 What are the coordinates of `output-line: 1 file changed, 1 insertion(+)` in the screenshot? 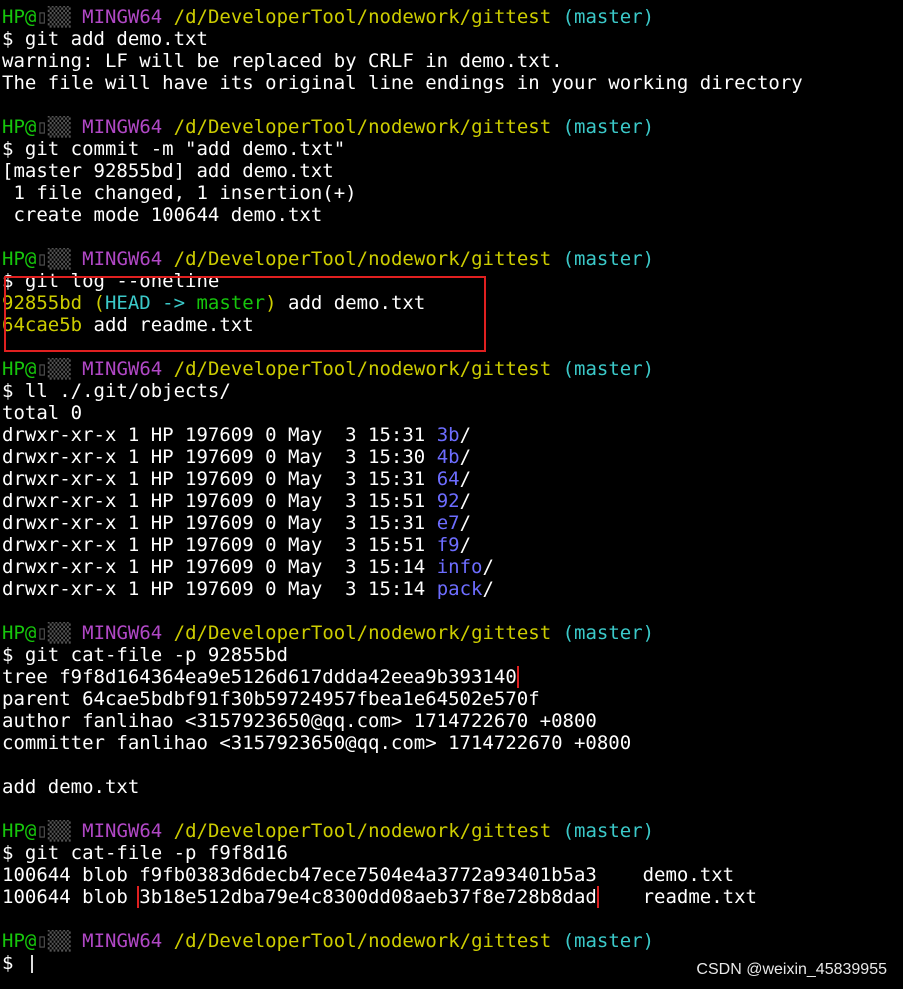 It's located at (179, 193).